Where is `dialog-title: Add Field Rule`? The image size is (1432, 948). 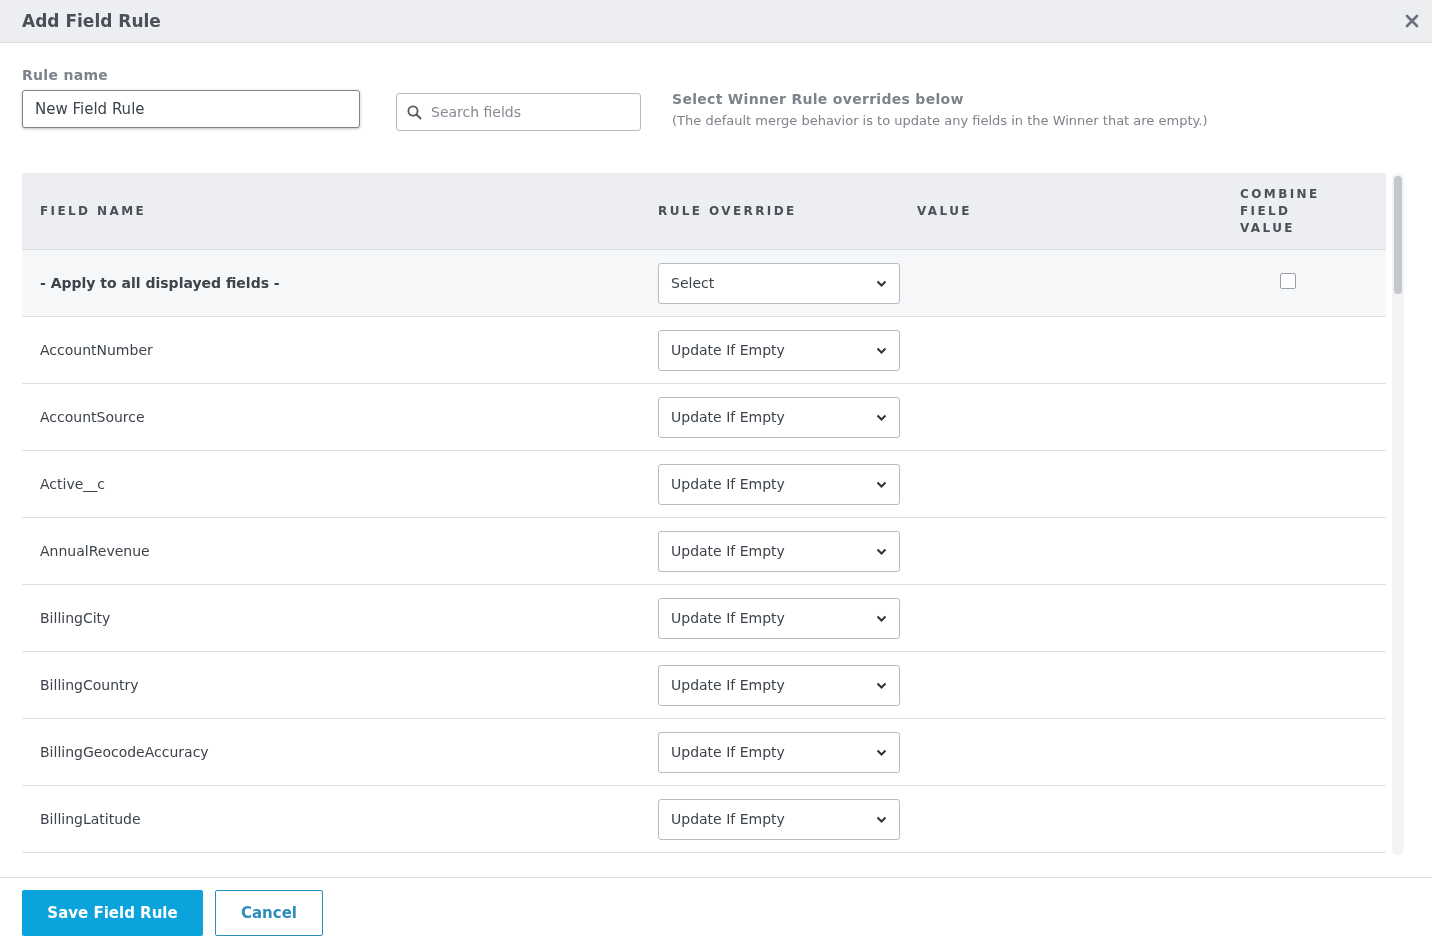 dialog-title: Add Field Rule is located at coordinates (91, 21).